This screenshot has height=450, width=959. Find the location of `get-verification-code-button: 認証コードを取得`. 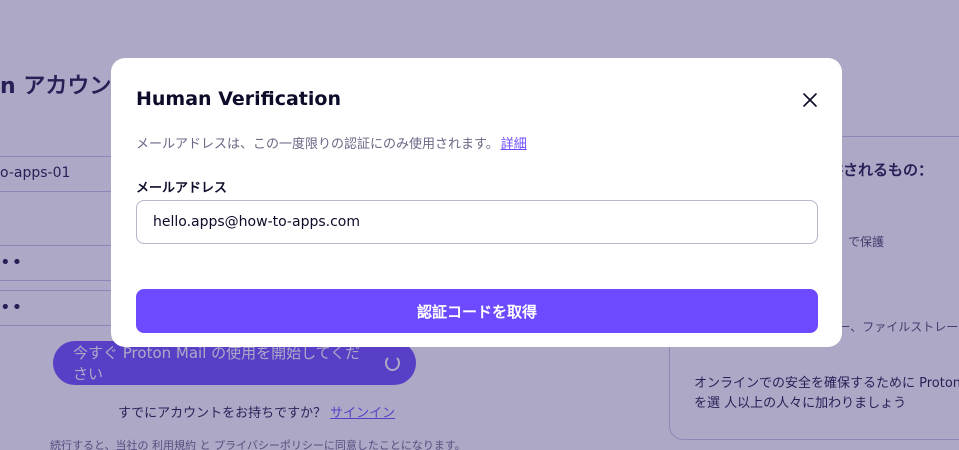

get-verification-code-button: 認証コードを取得 is located at coordinates (477, 311).